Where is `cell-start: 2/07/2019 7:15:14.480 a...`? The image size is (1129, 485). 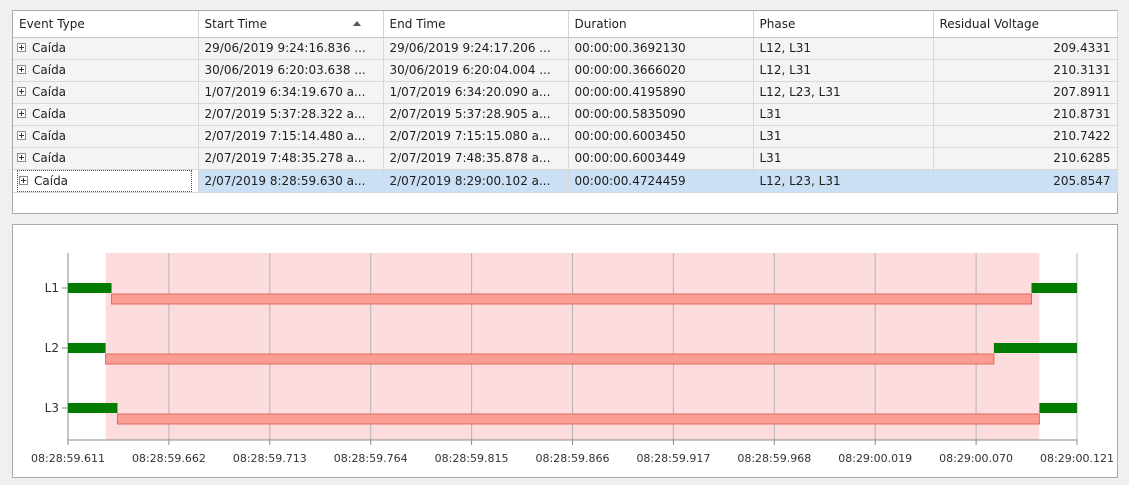 cell-start: 2/07/2019 7:15:14.480 a... is located at coordinates (291, 136).